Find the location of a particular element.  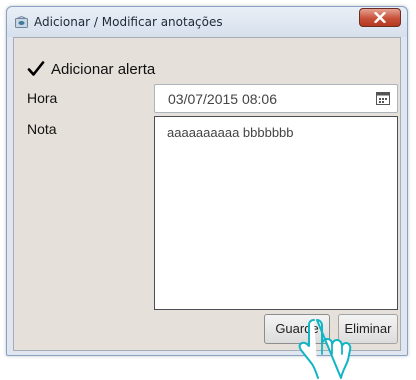

time-label: Hora is located at coordinates (42, 98).